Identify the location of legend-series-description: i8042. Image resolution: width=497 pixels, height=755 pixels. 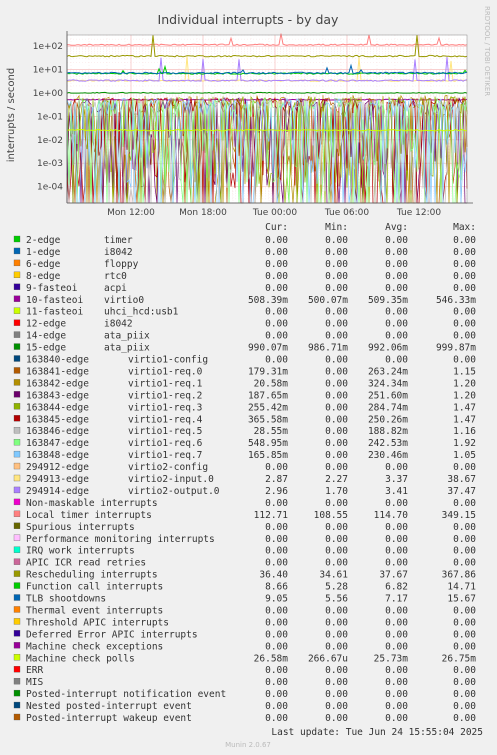
(118, 324).